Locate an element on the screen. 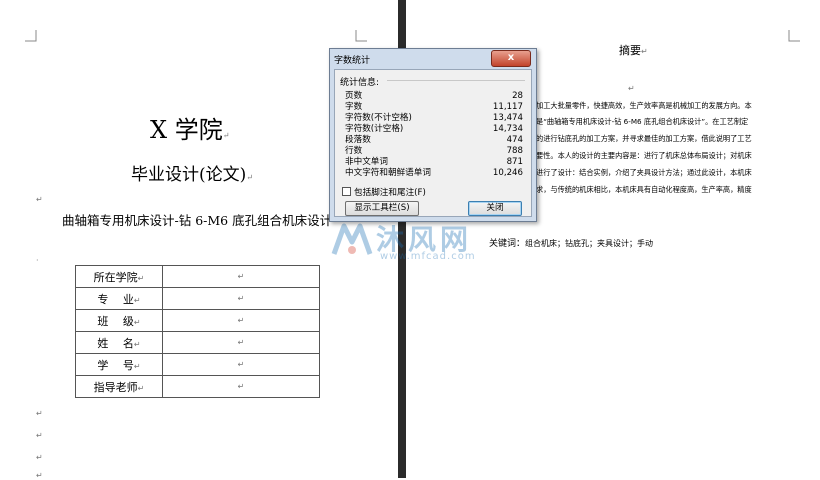 Image resolution: width=820 pixels, height=480 pixels. stat-label: 字符数(计空格) is located at coordinates (374, 129).